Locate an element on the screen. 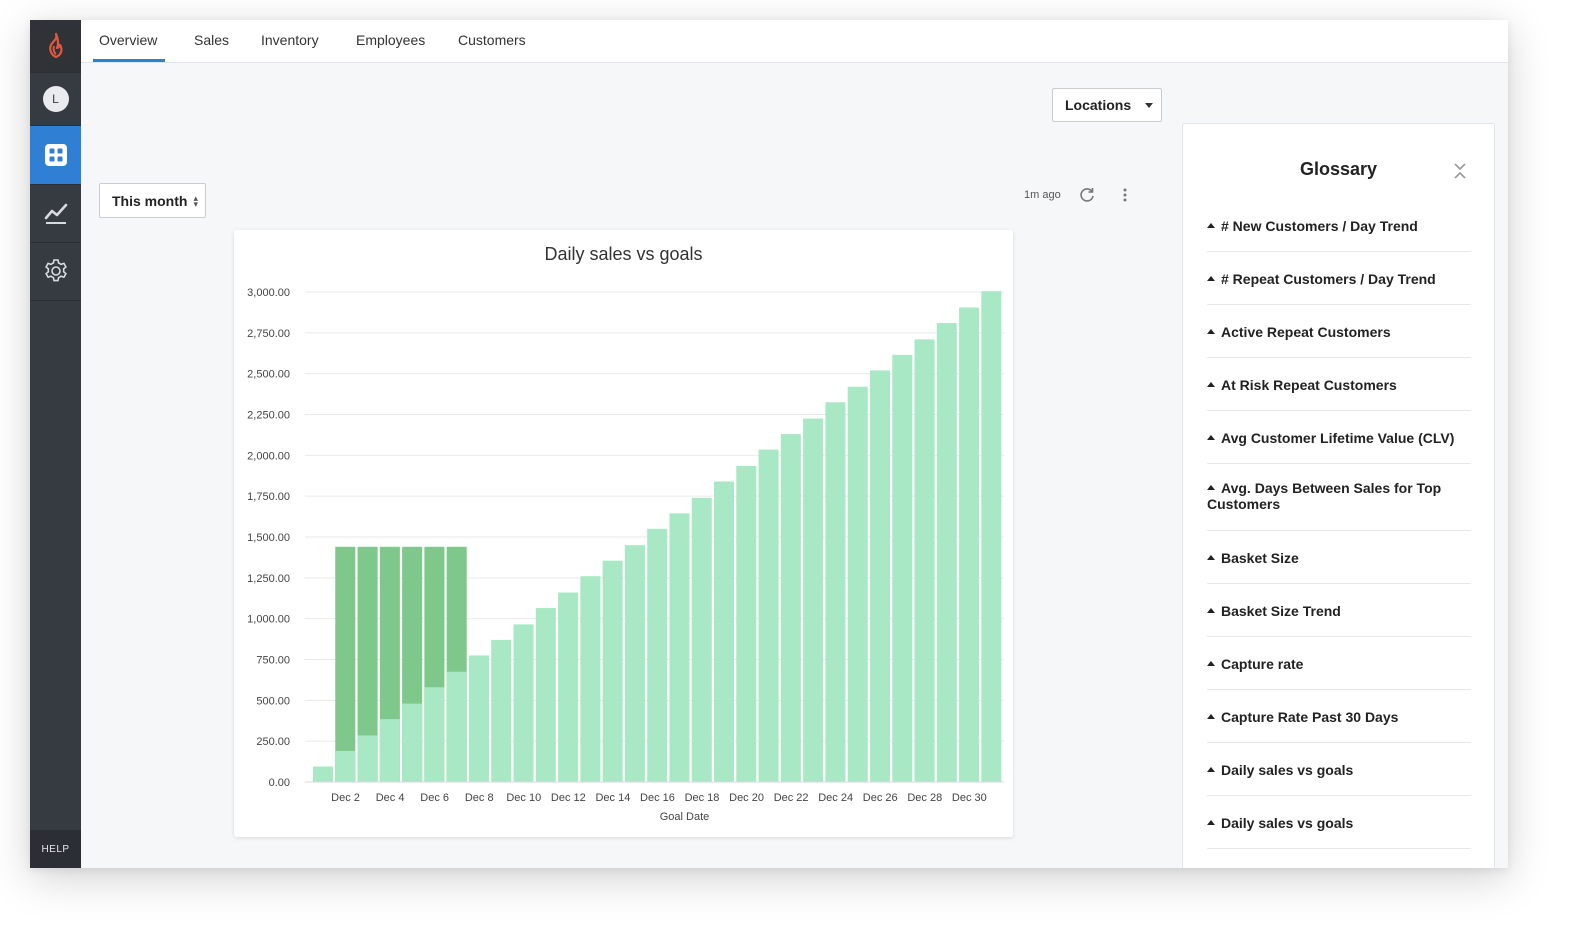  x-axis-label: Goal Date is located at coordinates (685, 817).